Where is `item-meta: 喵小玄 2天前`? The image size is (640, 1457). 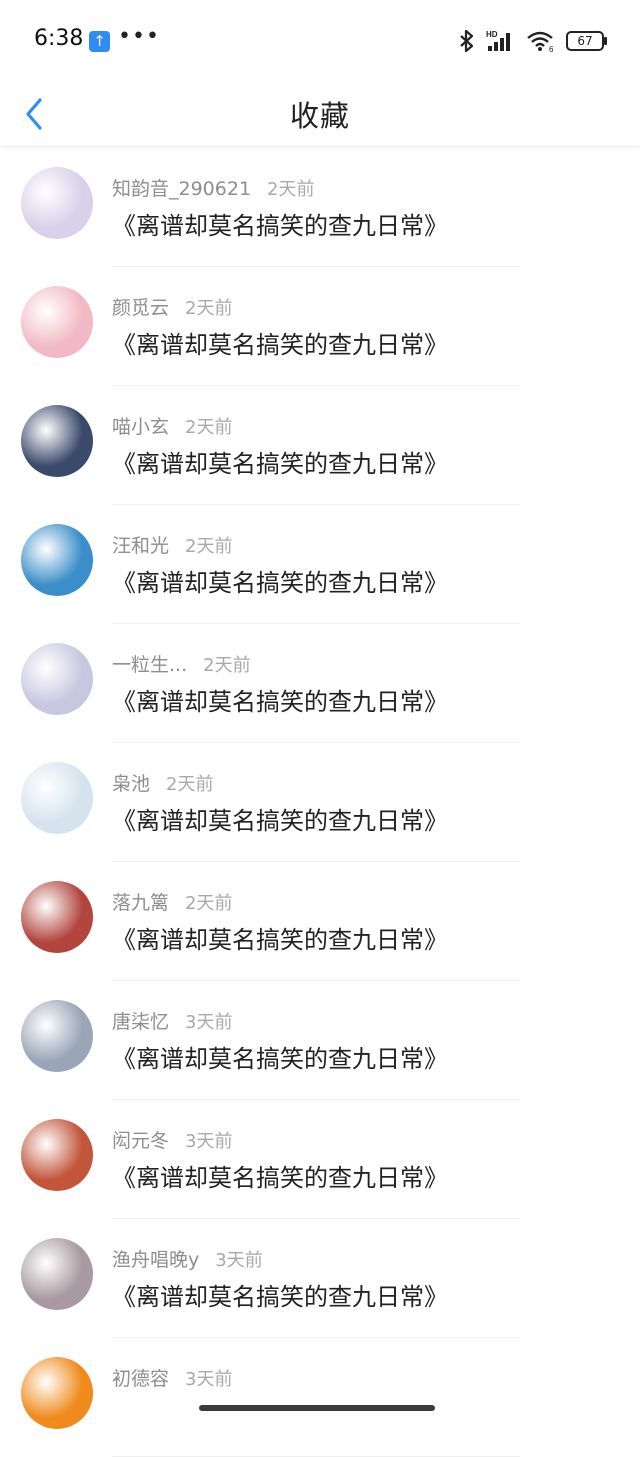
item-meta: 喵小玄 2天前 is located at coordinates (172, 425).